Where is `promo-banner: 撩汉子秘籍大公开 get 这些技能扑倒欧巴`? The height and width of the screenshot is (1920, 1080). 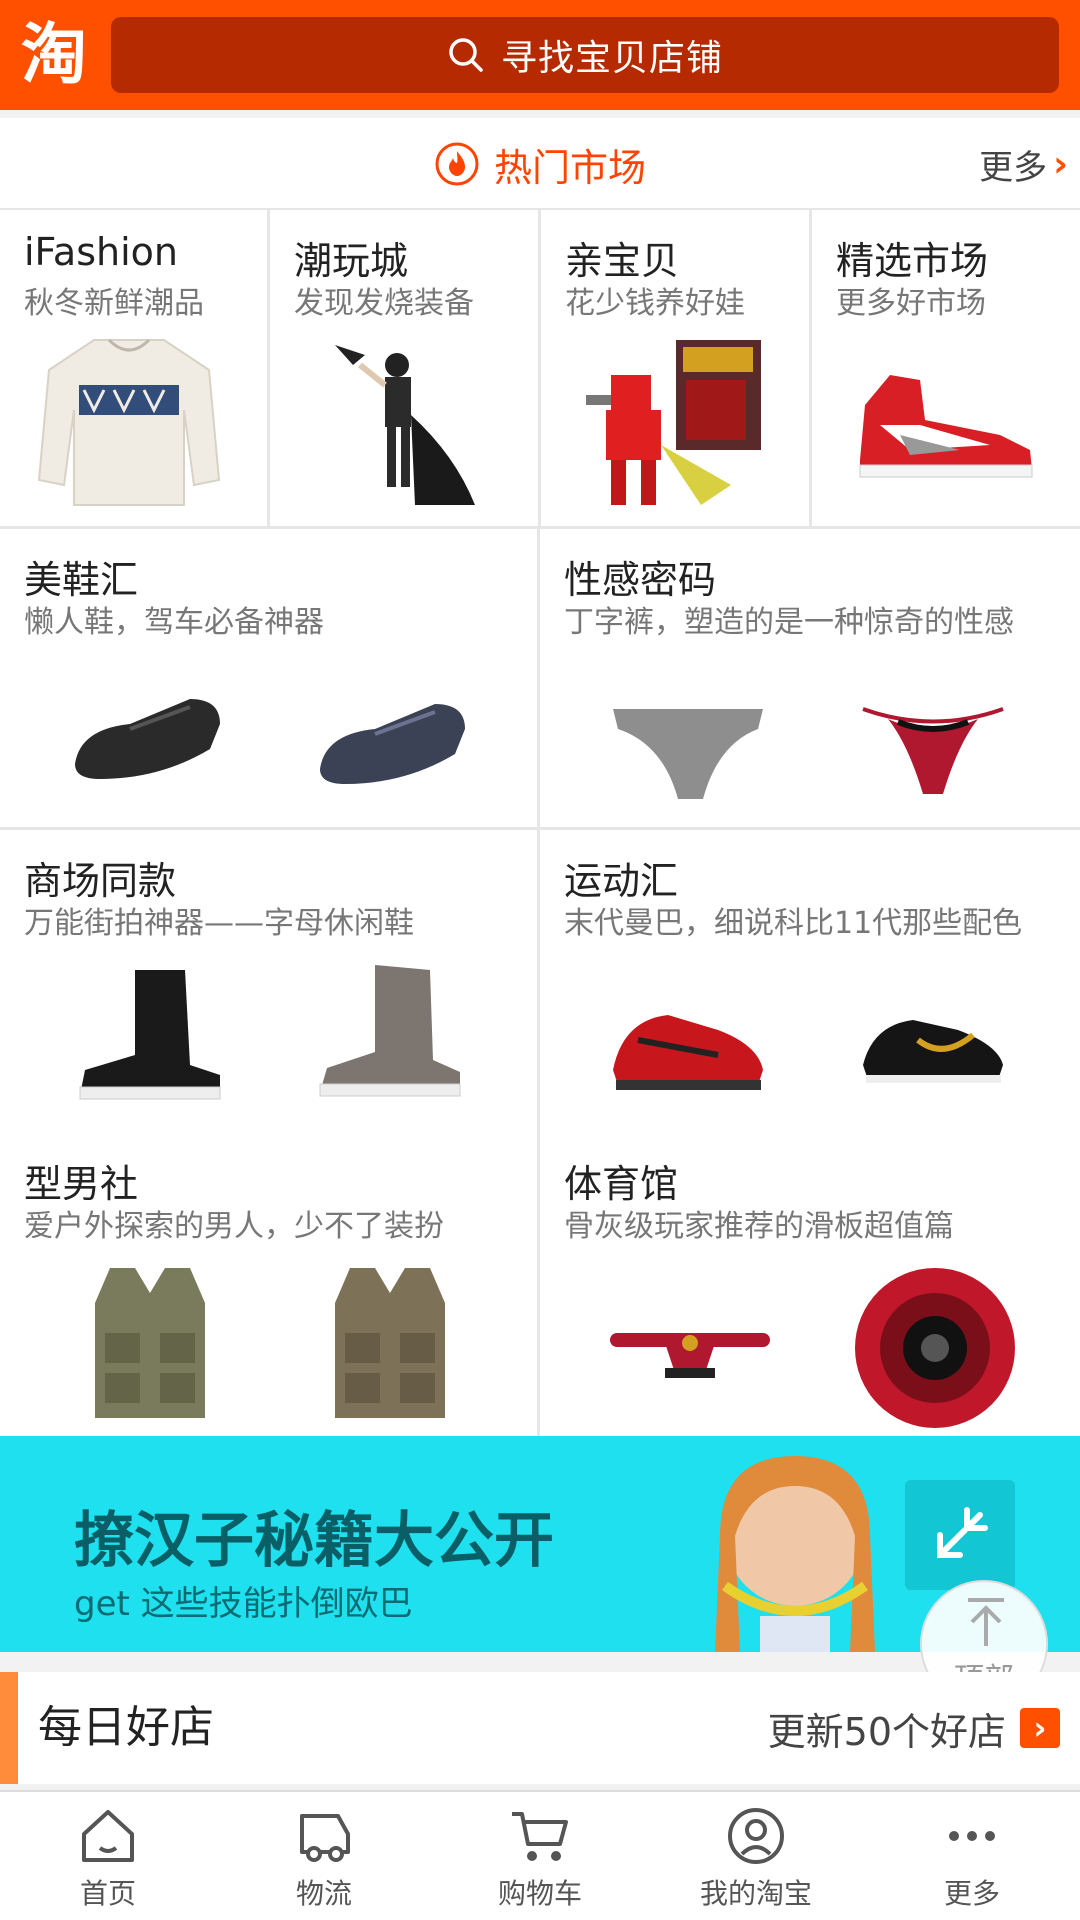
promo-banner: 撩汉子秘籍大公开 get 这些技能扑倒欧巴 is located at coordinates (540, 1544).